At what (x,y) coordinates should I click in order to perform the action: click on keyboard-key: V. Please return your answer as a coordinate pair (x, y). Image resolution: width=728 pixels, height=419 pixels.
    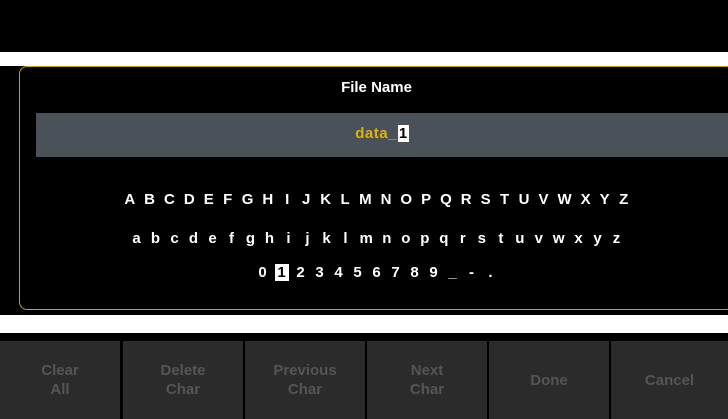
    Looking at the image, I should click on (543, 199).